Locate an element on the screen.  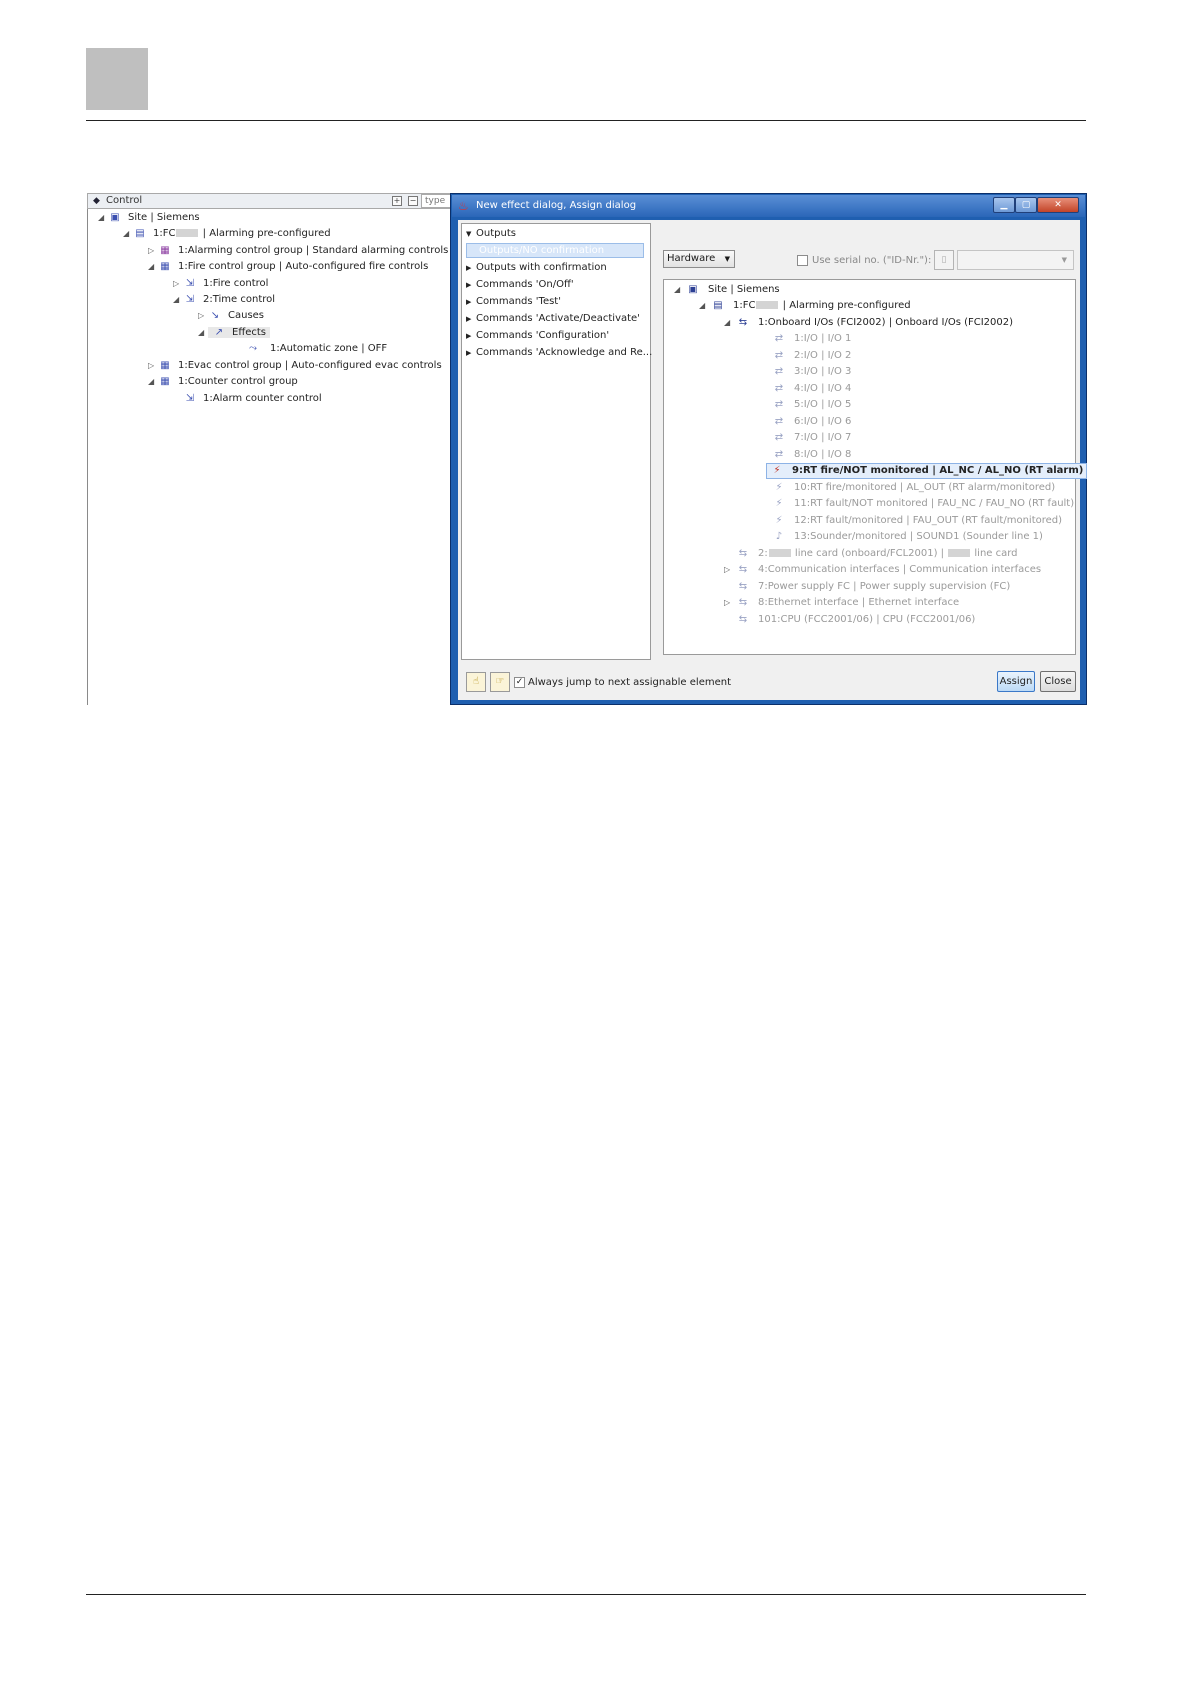
hw-node: ⇄ 4:I/O | I/O 4 is located at coordinates (812, 389).